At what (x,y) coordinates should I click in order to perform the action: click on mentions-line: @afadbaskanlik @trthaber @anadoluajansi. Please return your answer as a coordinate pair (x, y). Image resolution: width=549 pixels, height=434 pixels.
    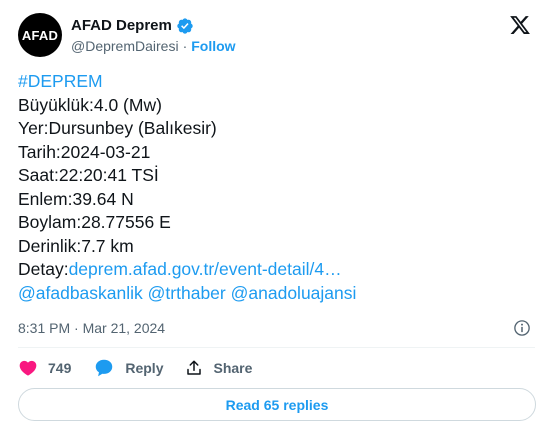
    Looking at the image, I should click on (276, 294).